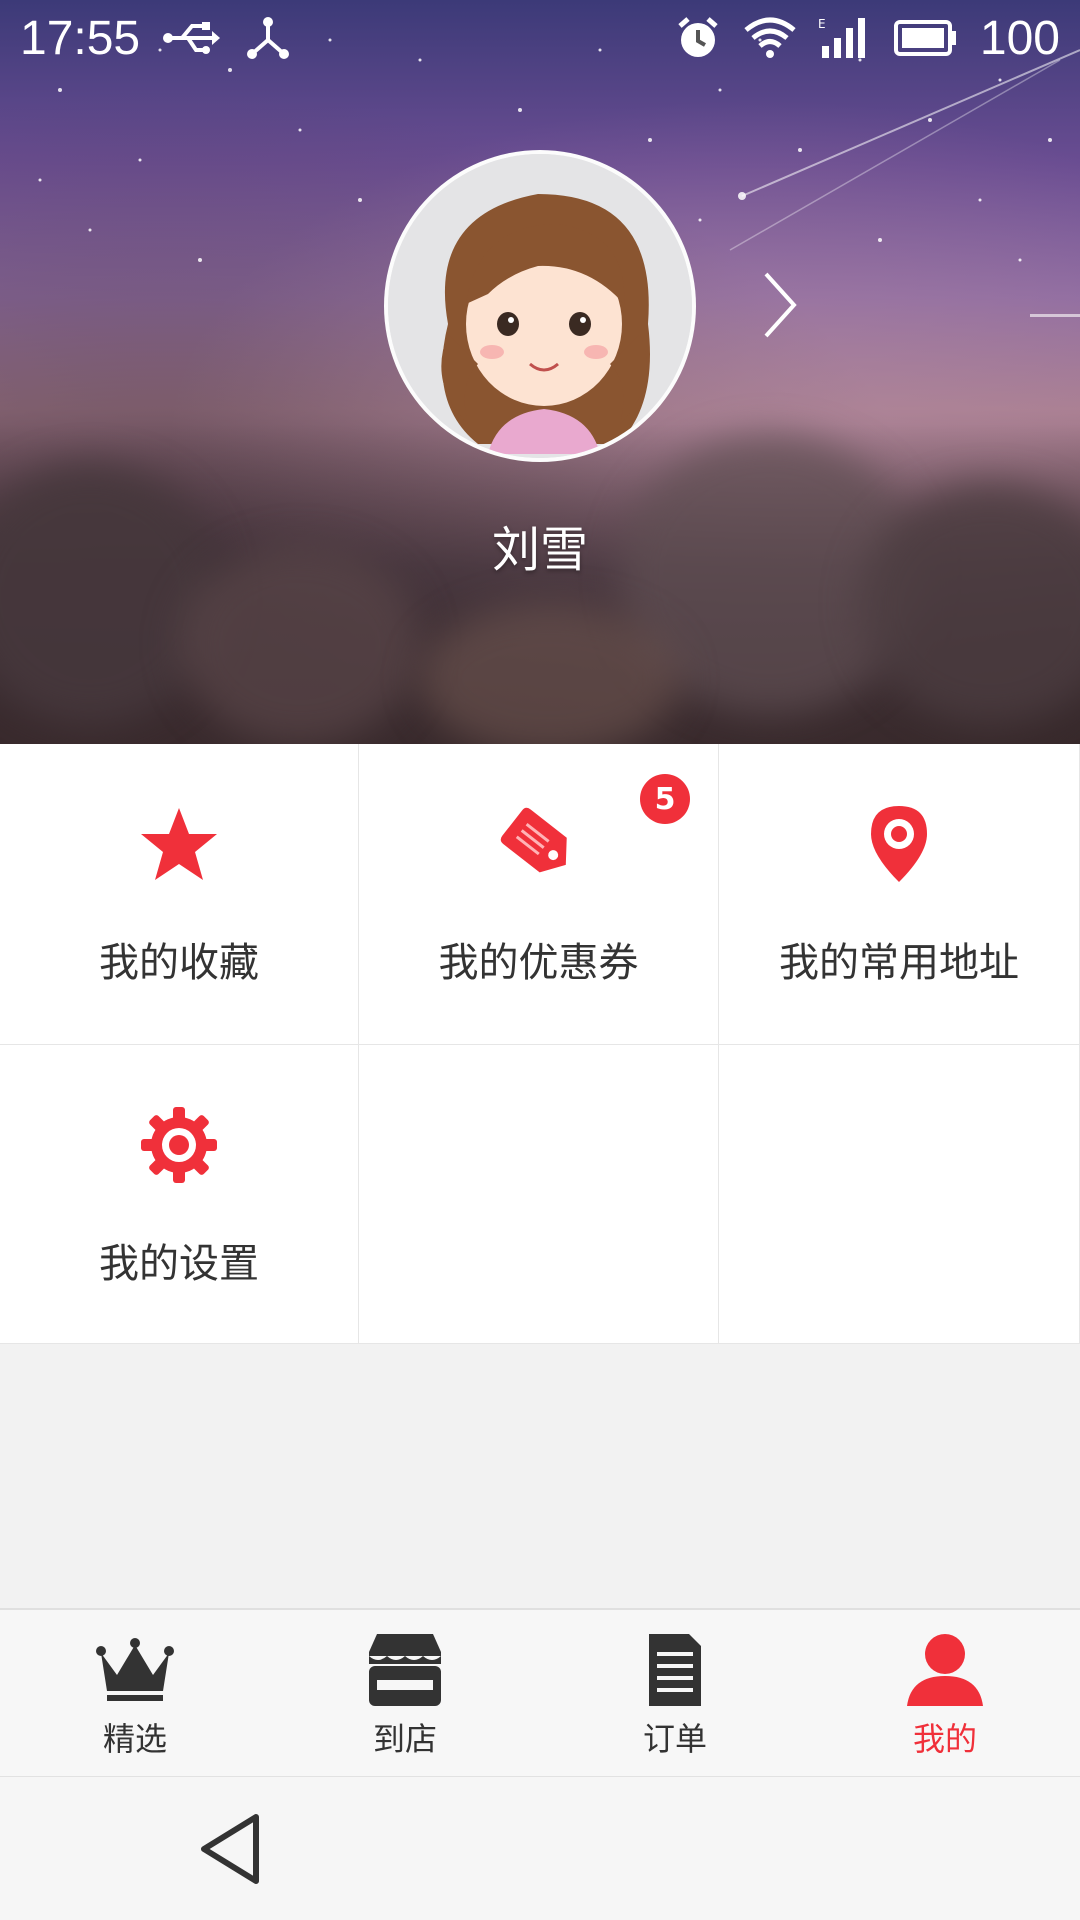 This screenshot has width=1080, height=1920. What do you see at coordinates (822, 24) in the screenshot?
I see `svg-text: E` at bounding box center [822, 24].